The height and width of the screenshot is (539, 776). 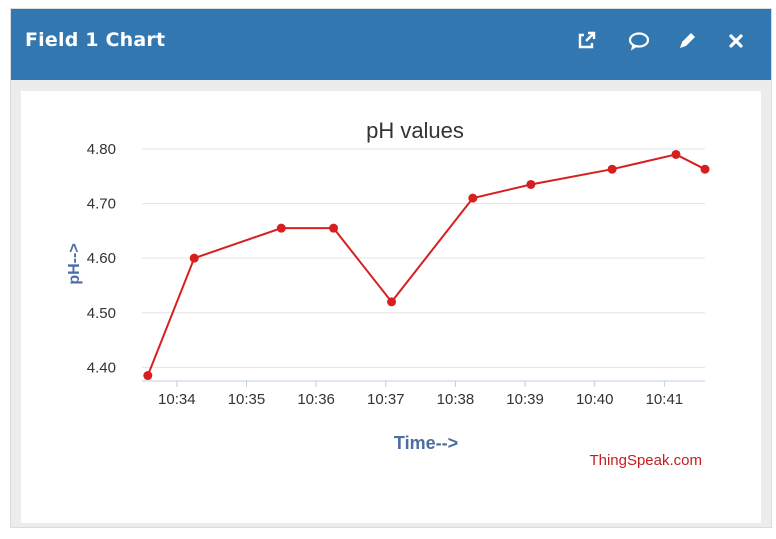 What do you see at coordinates (101, 367) in the screenshot?
I see `y-tick-label: 4.40` at bounding box center [101, 367].